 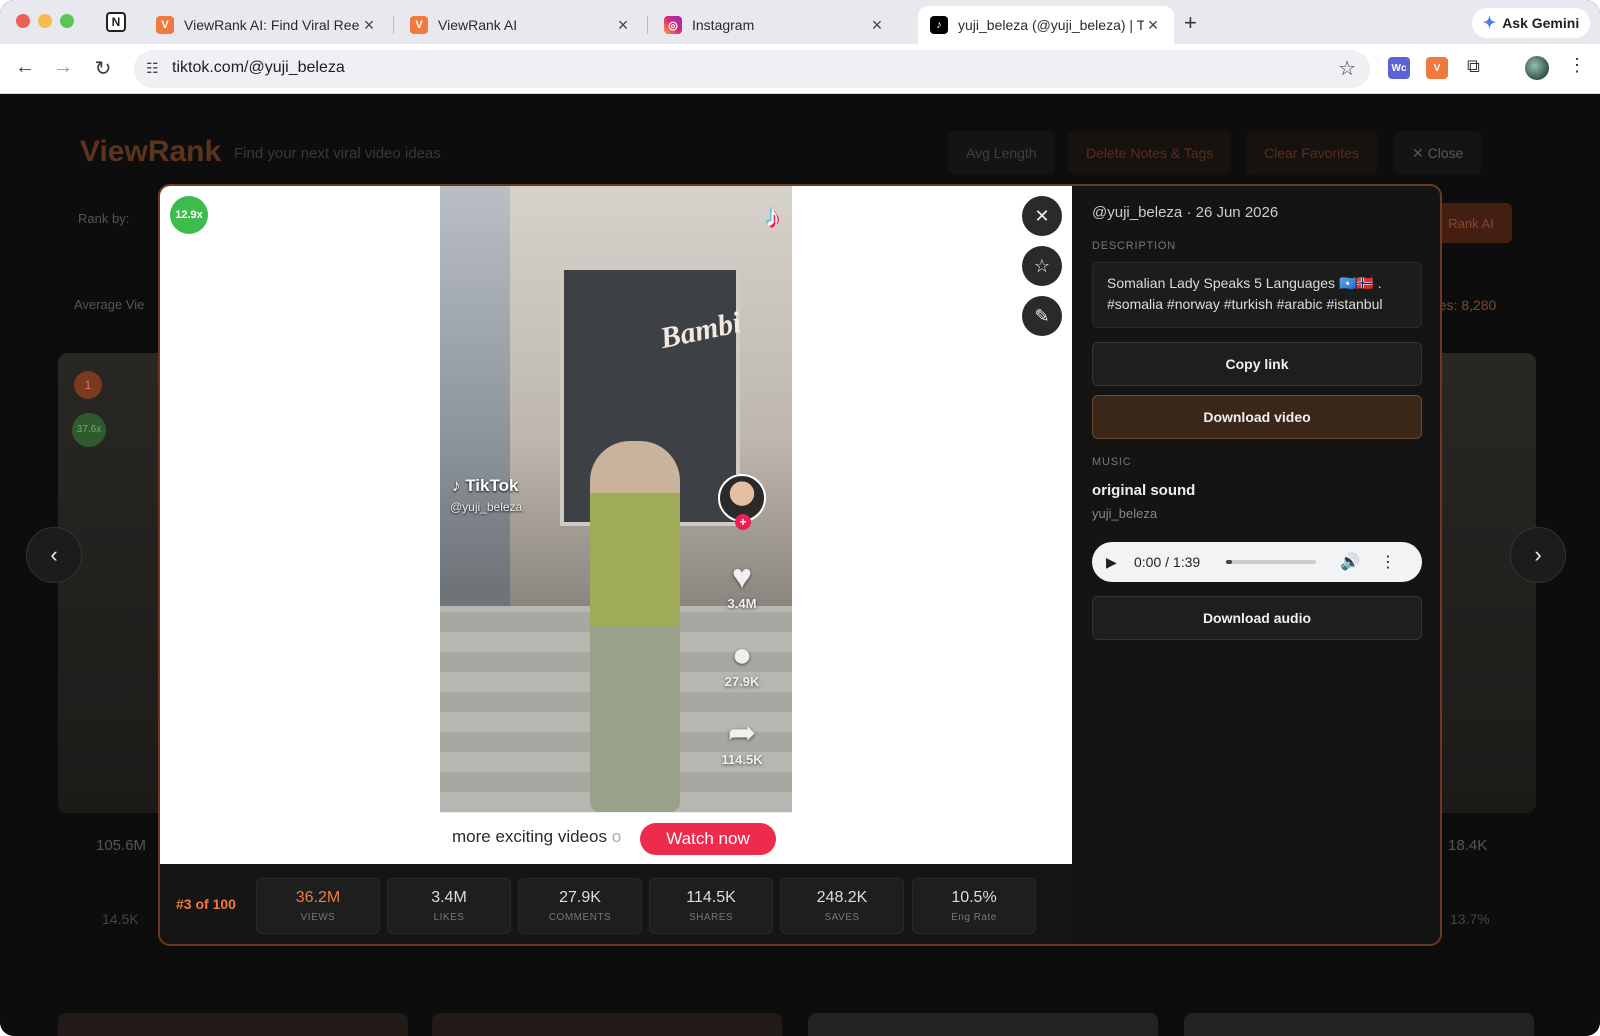 I want to click on volume-icon: 🔊, so click(x=1350, y=562).